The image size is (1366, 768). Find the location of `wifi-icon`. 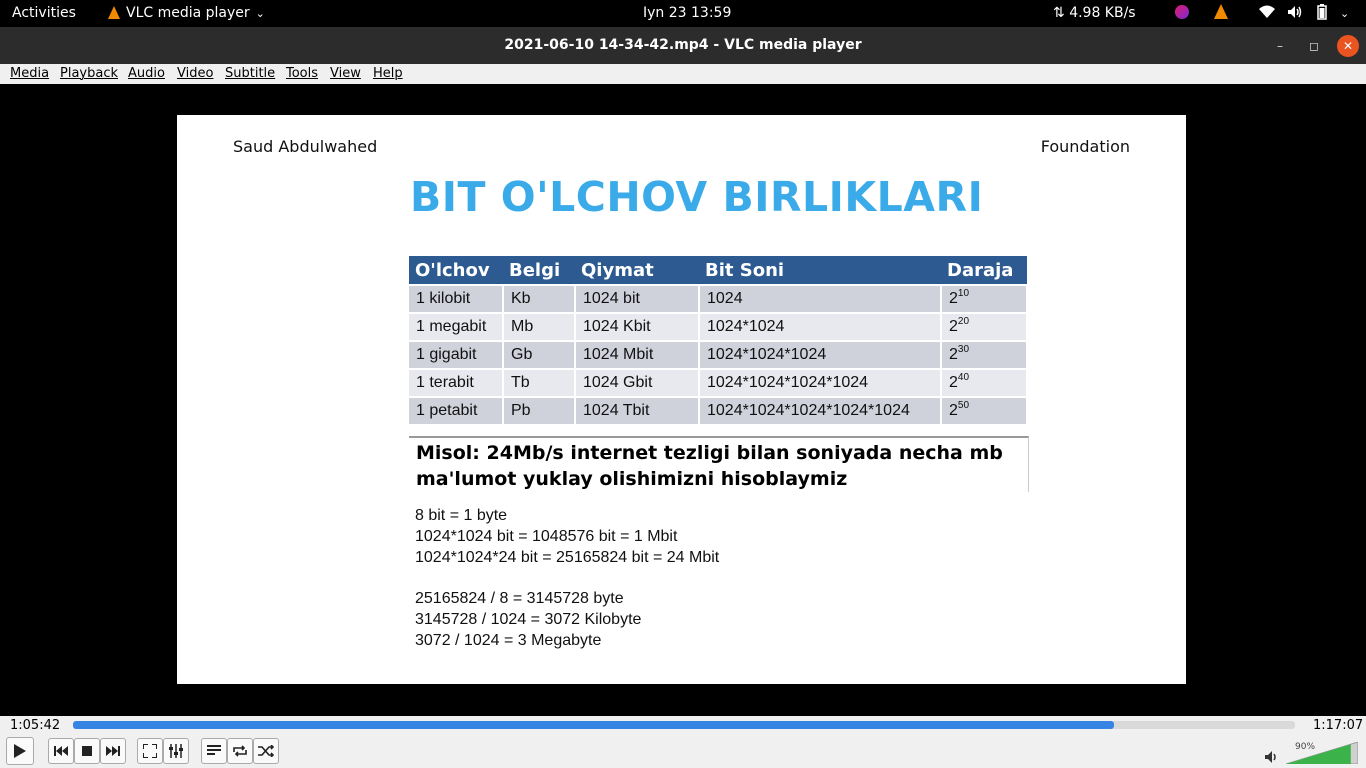

wifi-icon is located at coordinates (1267, 13).